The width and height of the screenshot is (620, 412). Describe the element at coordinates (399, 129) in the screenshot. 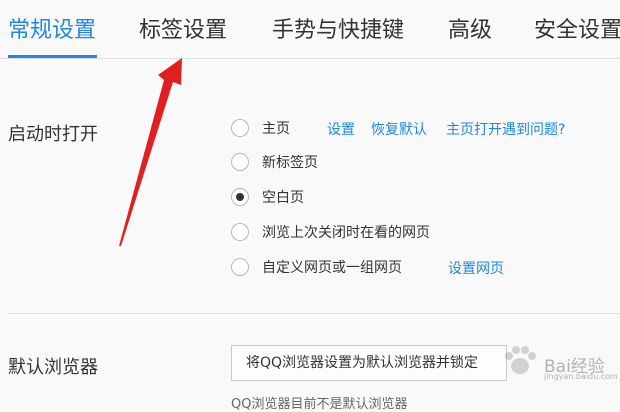

I see `restore-default-link: 恢复默认` at that location.